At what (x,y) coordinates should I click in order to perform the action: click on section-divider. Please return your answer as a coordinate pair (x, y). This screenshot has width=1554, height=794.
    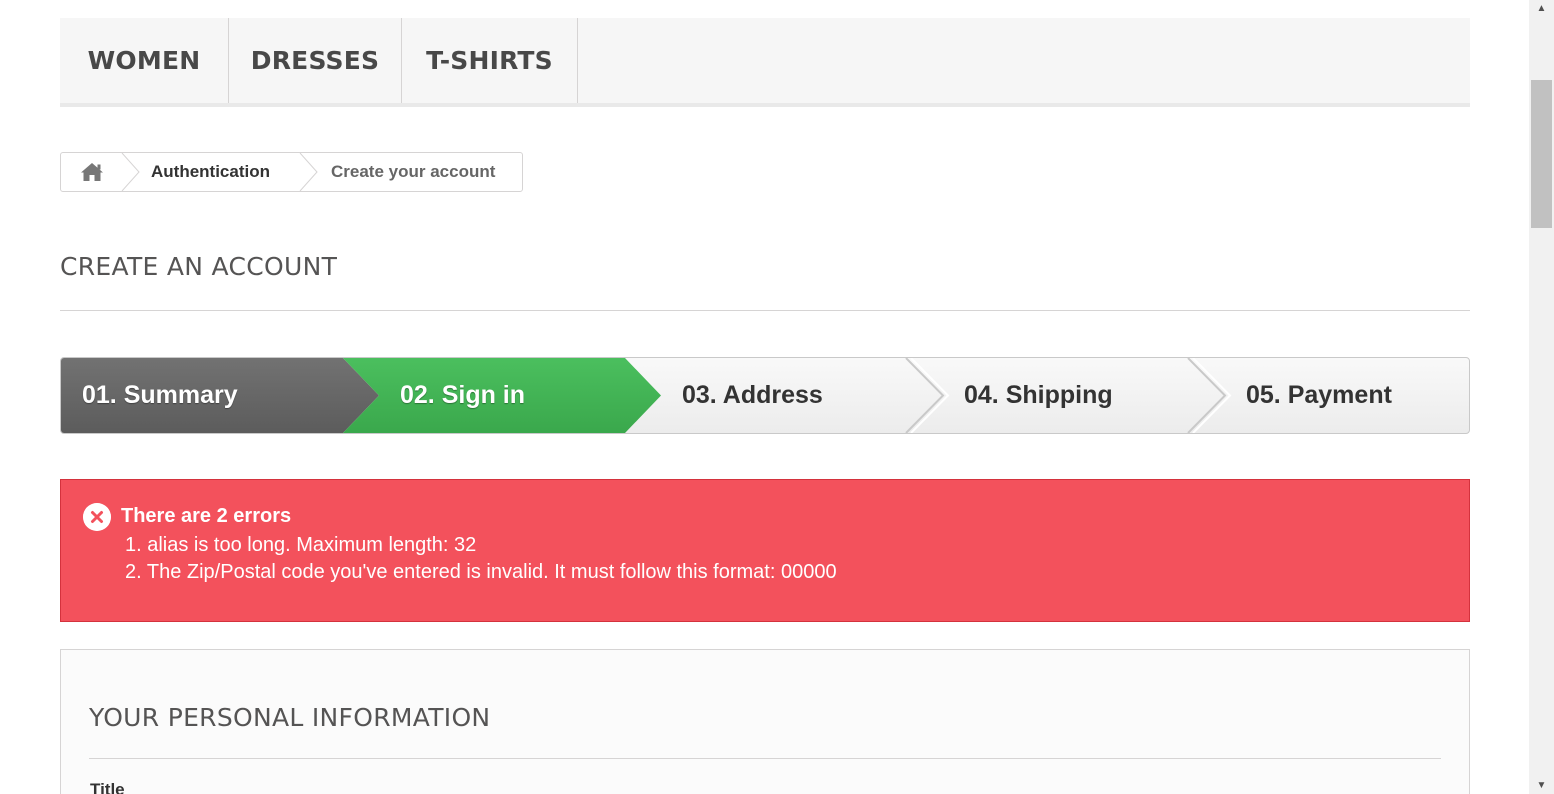
    Looking at the image, I should click on (765, 758).